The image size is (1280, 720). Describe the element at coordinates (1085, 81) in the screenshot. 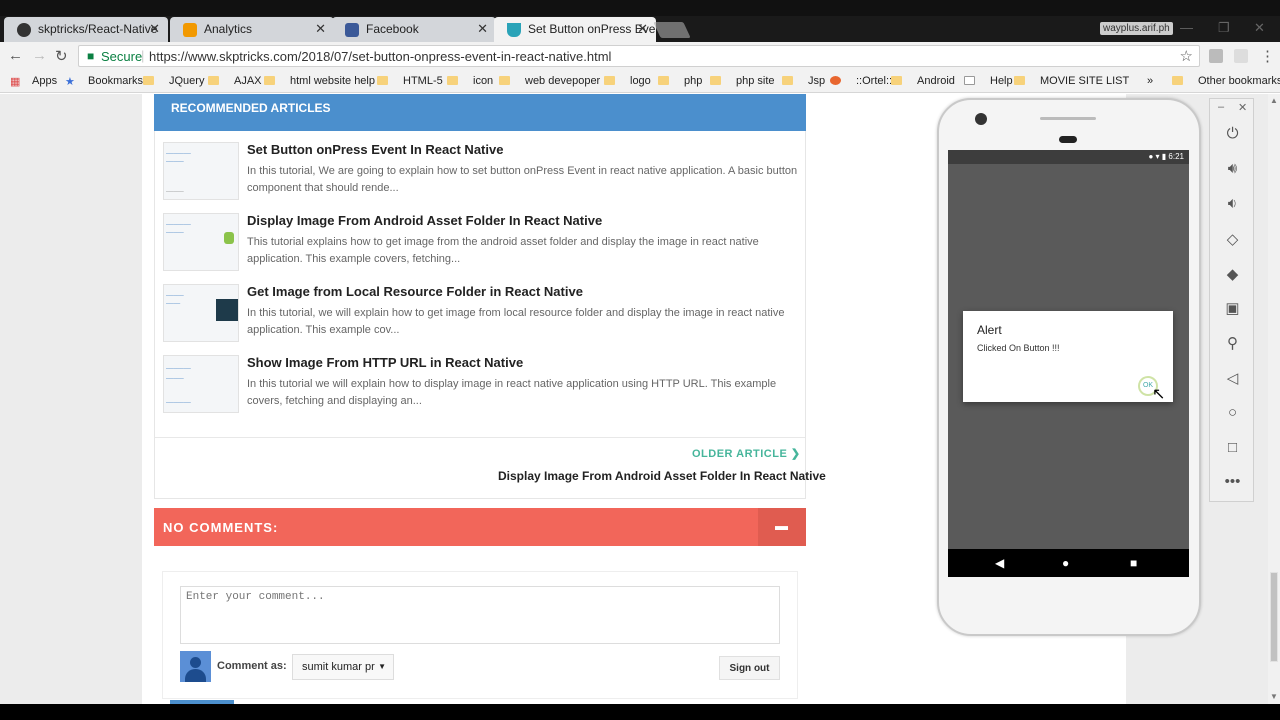

I see `bookmark-label: MOVIE SITE LIST` at that location.